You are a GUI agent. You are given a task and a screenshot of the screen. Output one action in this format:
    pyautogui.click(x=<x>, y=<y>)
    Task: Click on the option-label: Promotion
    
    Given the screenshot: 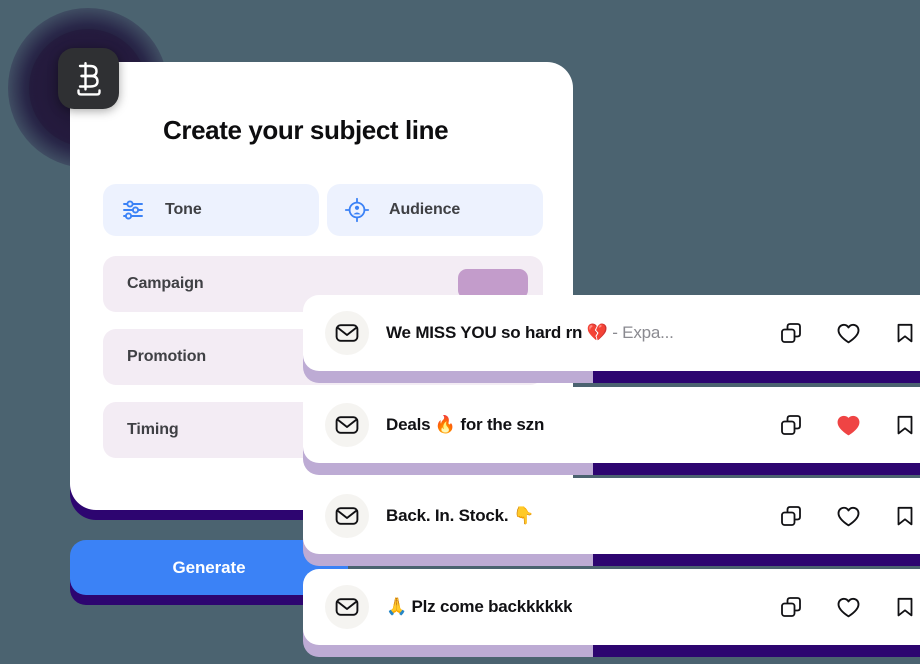 What is the action you would take?
    pyautogui.click(x=167, y=356)
    